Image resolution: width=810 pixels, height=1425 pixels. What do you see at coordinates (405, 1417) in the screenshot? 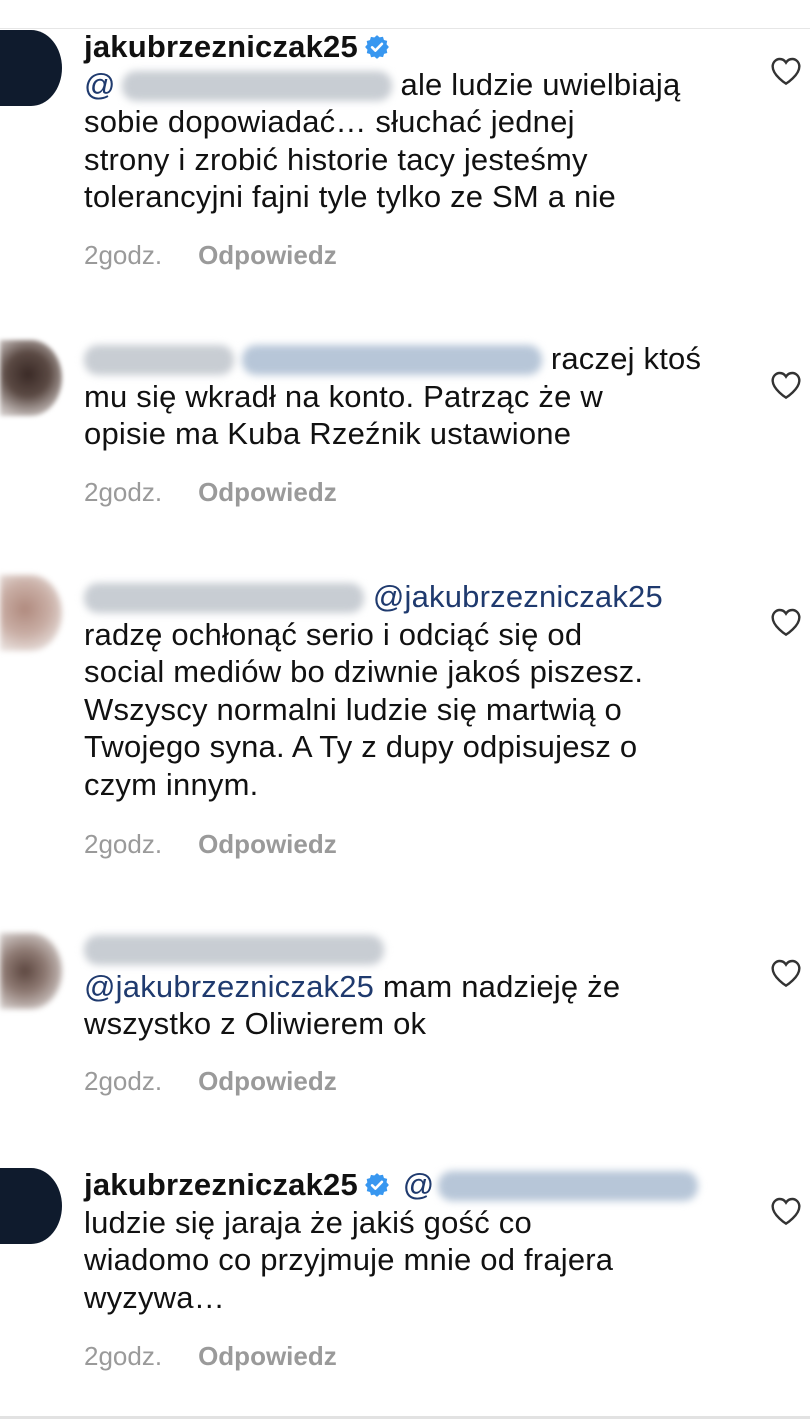
I see `bottom-divider` at bounding box center [405, 1417].